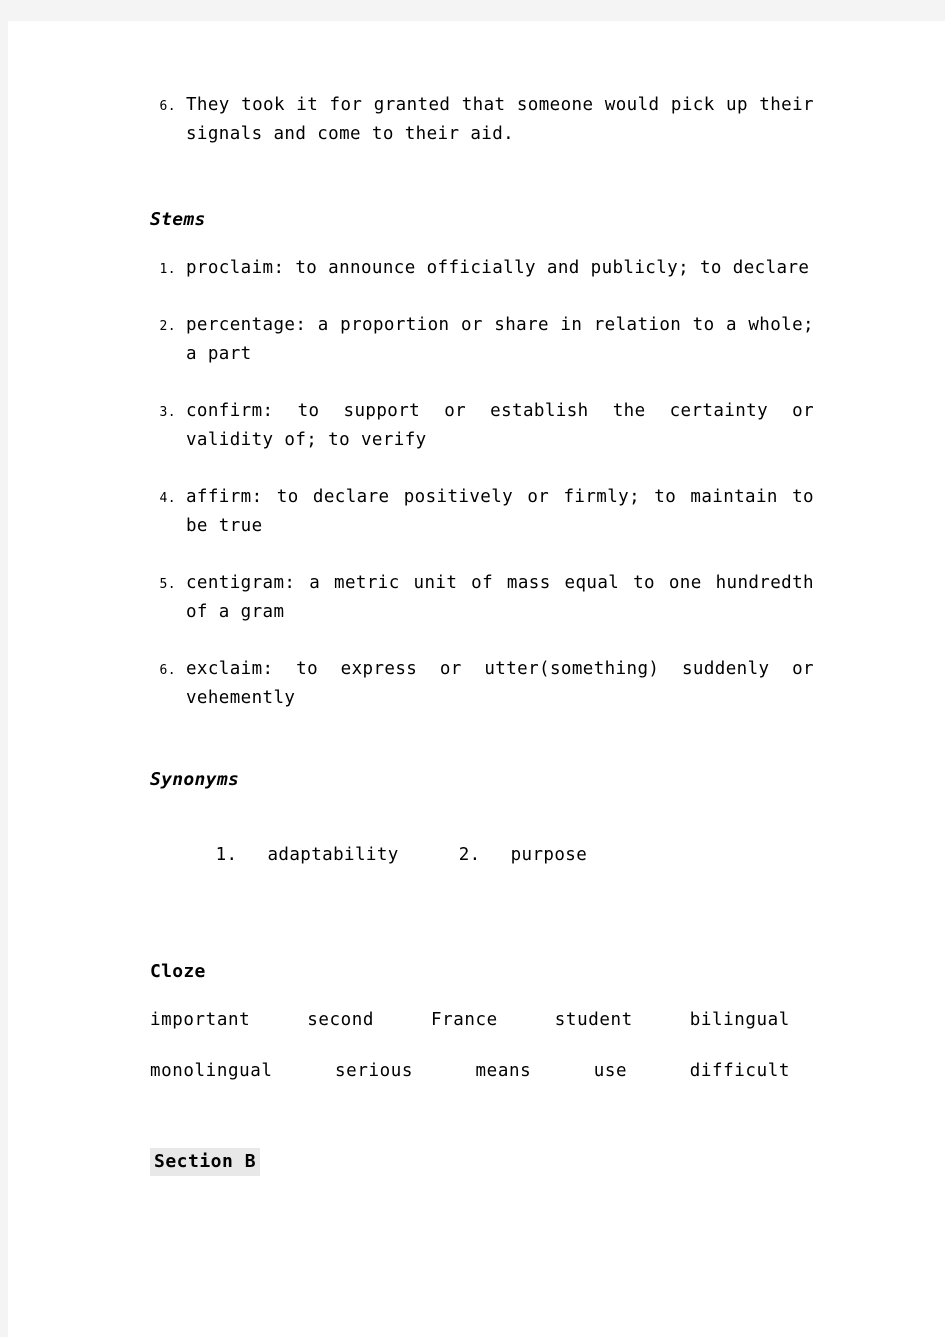 Image resolution: width=945 pixels, height=1337 pixels. Describe the element at coordinates (470, 1071) in the screenshot. I see `cloze-word-row: monolingual serious means use difficult` at that location.